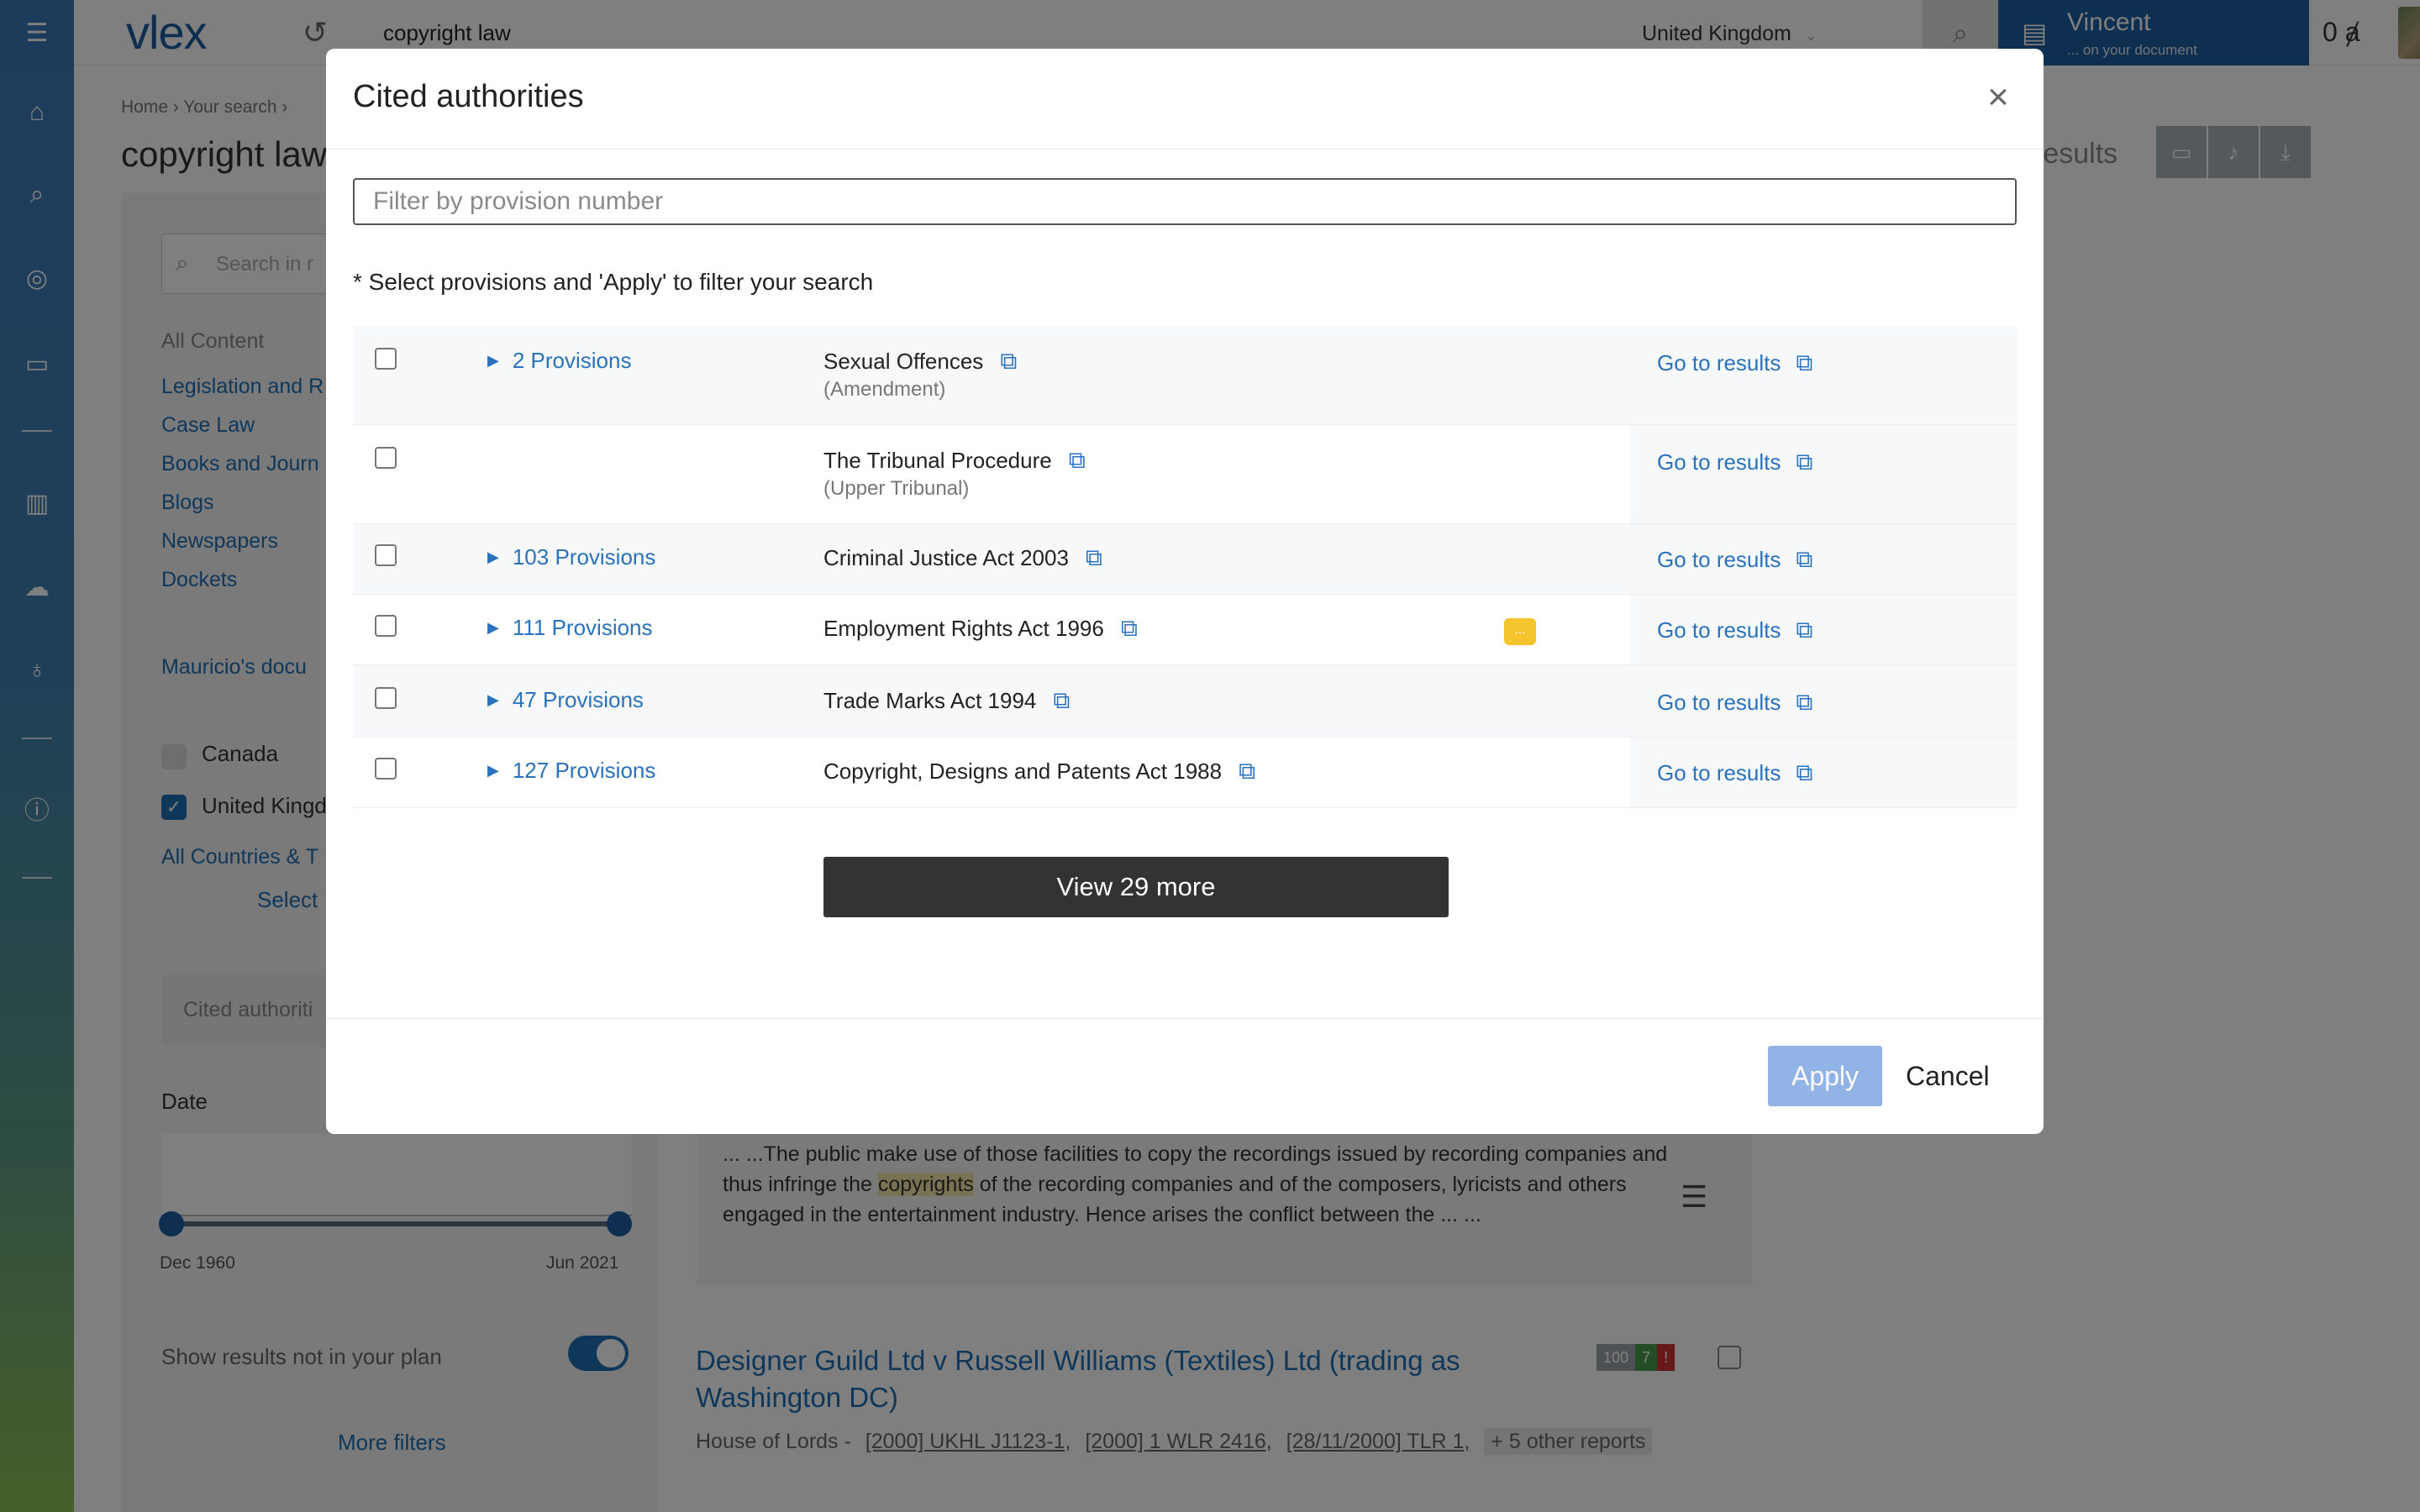  I want to click on row-main-cell: ▶ 47 Provisions Trade Marks Act 1994 ⧉, so click(992, 701).